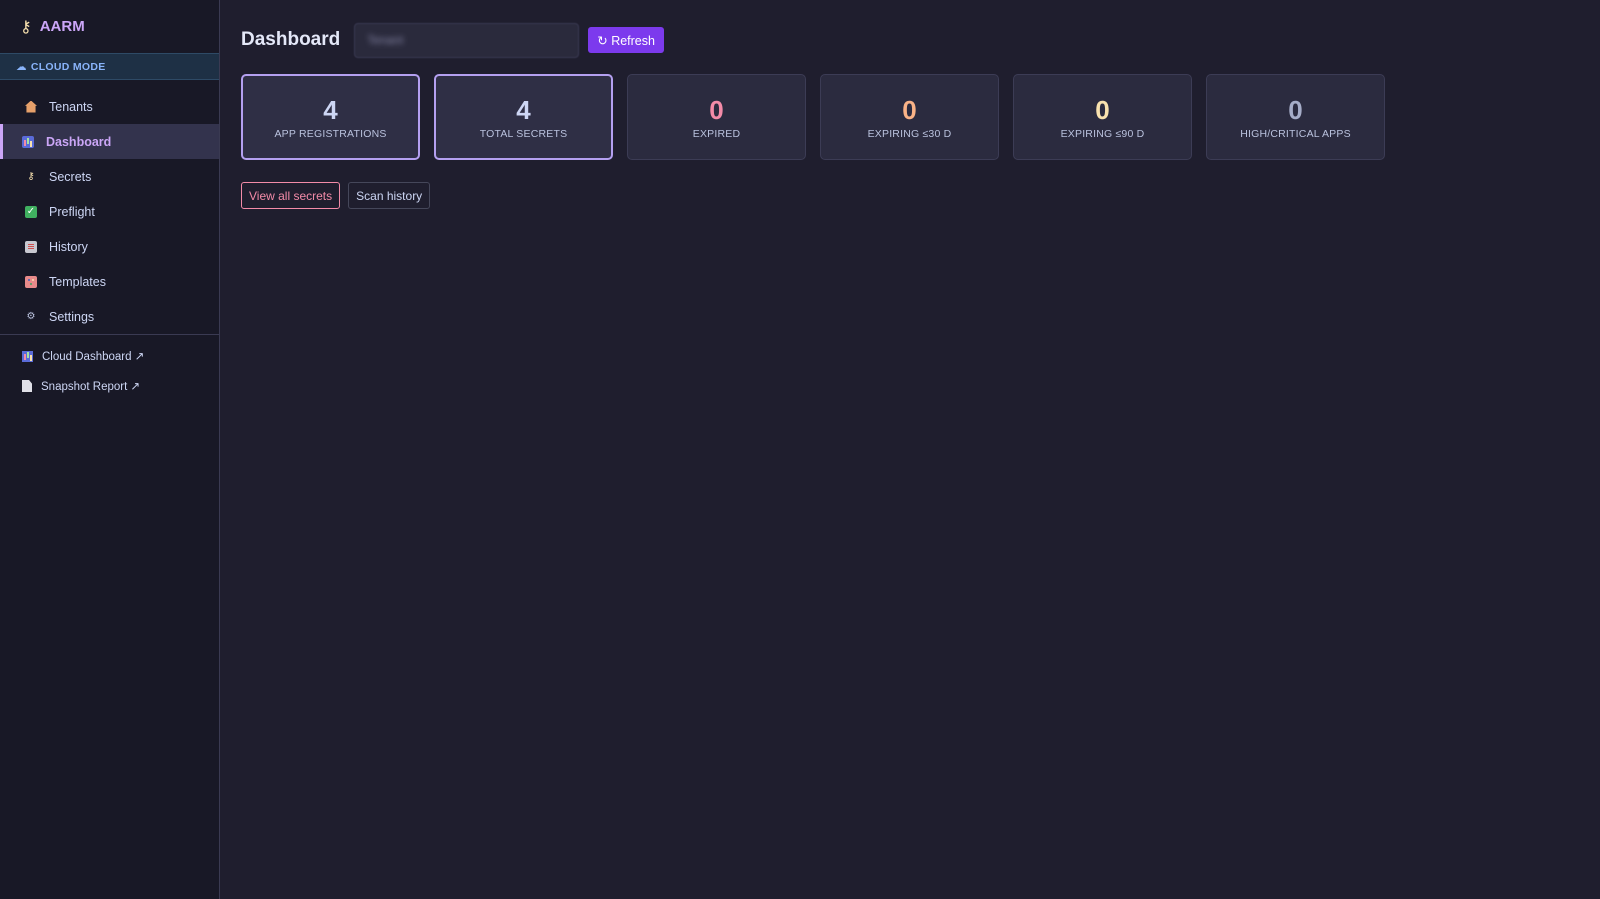  What do you see at coordinates (109, 211) in the screenshot?
I see `sidebar-item-preflight: ✓ Preflight` at bounding box center [109, 211].